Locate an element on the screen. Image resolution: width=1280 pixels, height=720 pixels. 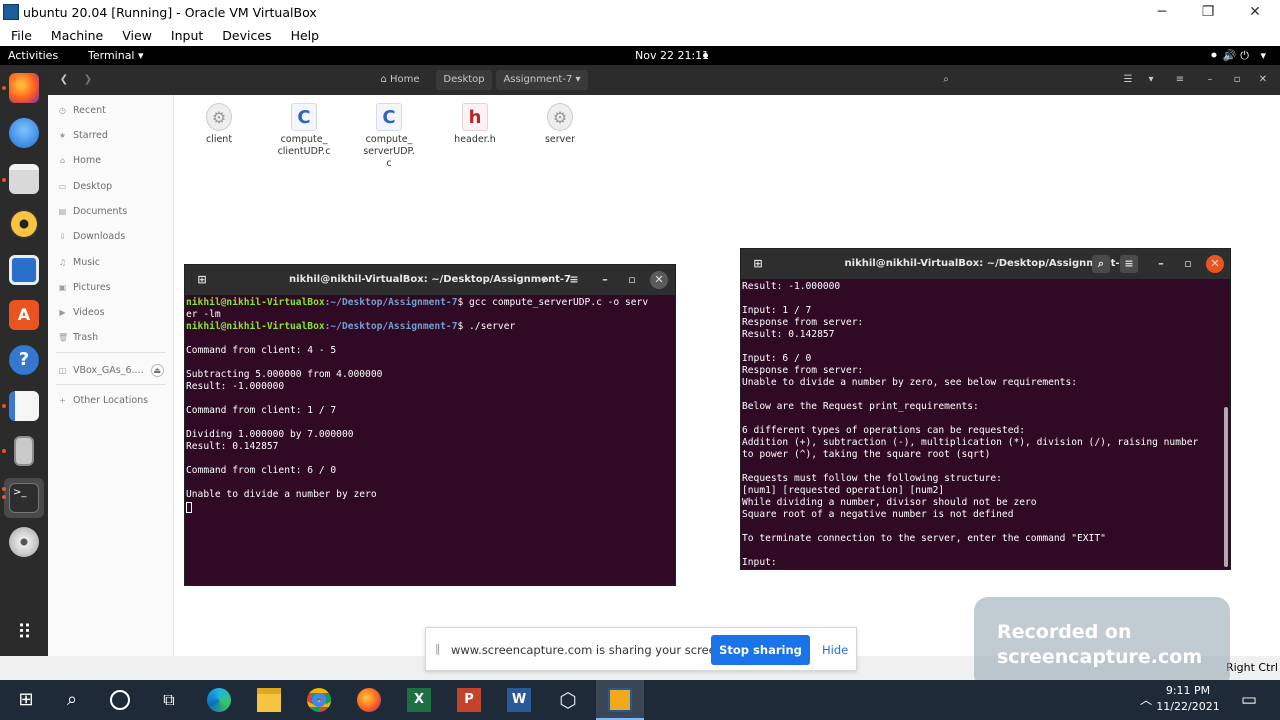
dvd-icon is located at coordinates (24, 542).